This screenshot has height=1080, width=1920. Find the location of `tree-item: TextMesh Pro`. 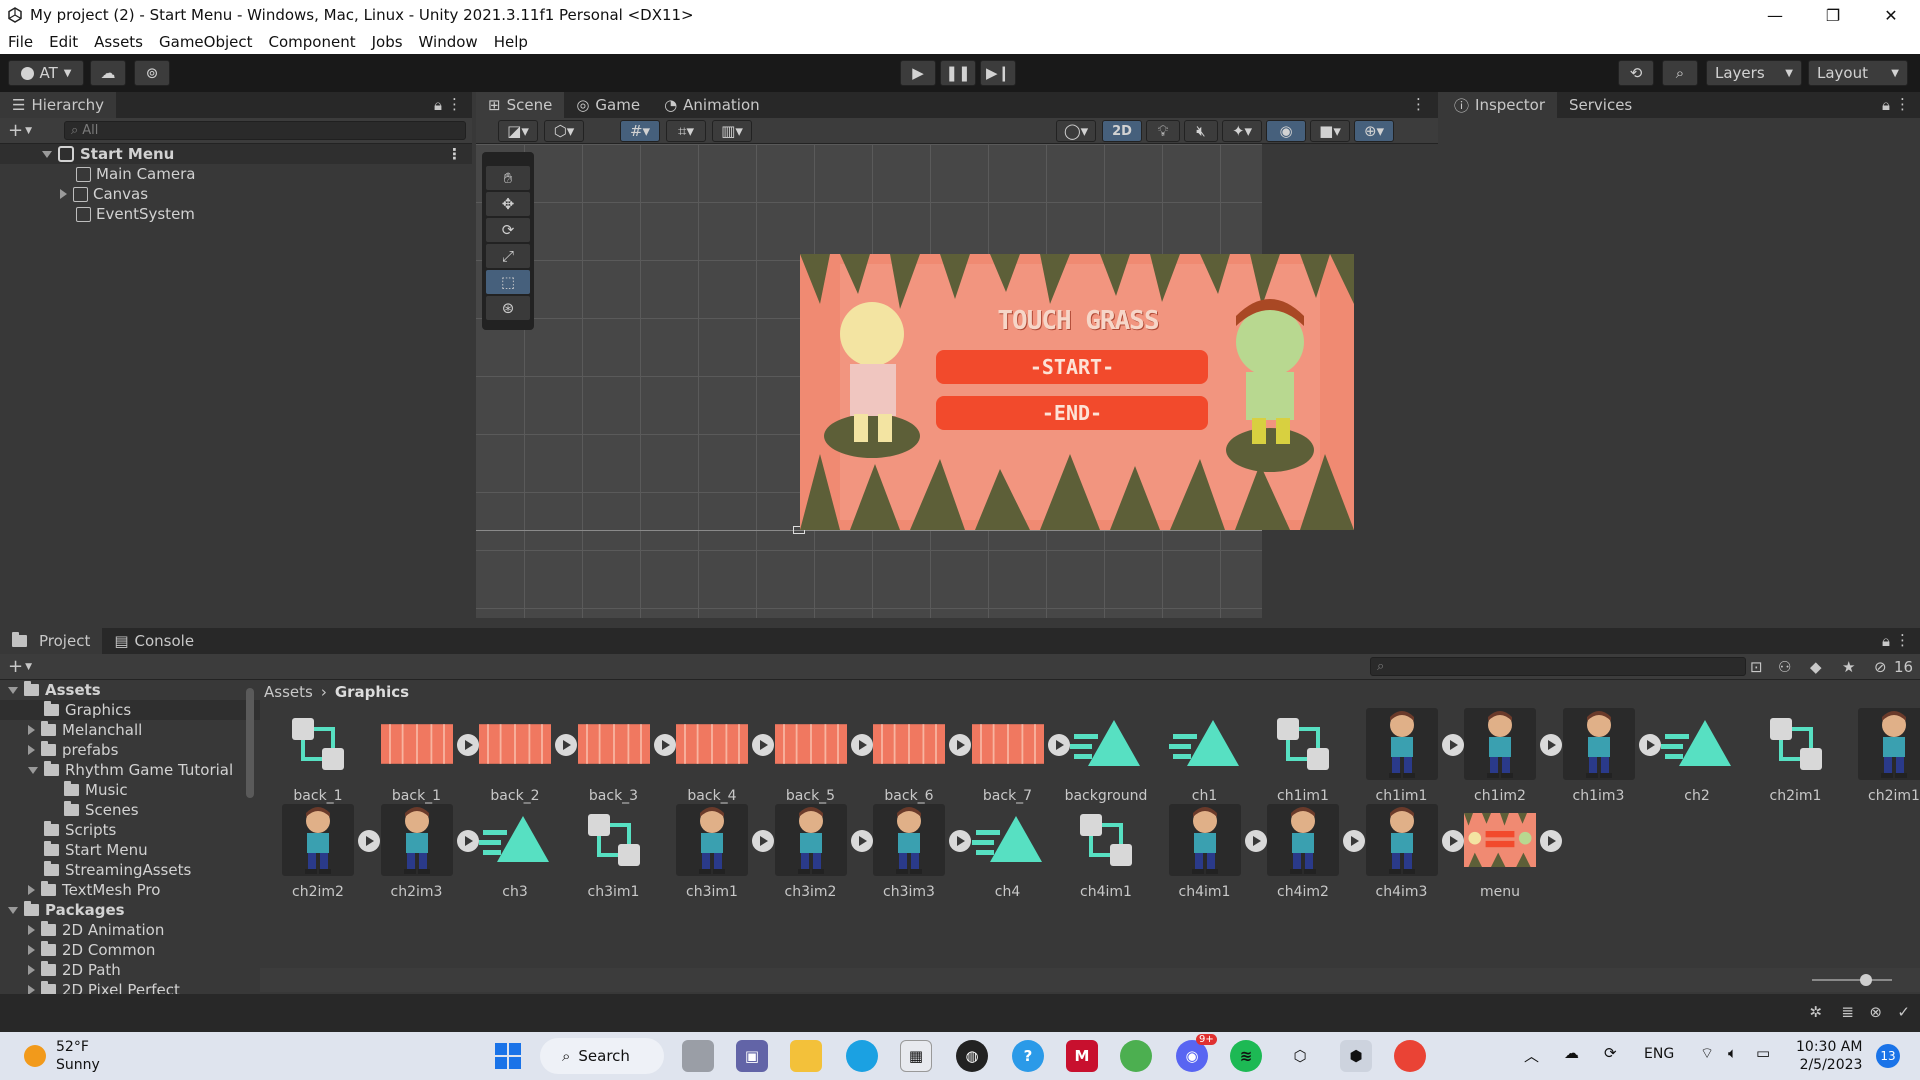

tree-item: TextMesh Pro is located at coordinates (130, 890).